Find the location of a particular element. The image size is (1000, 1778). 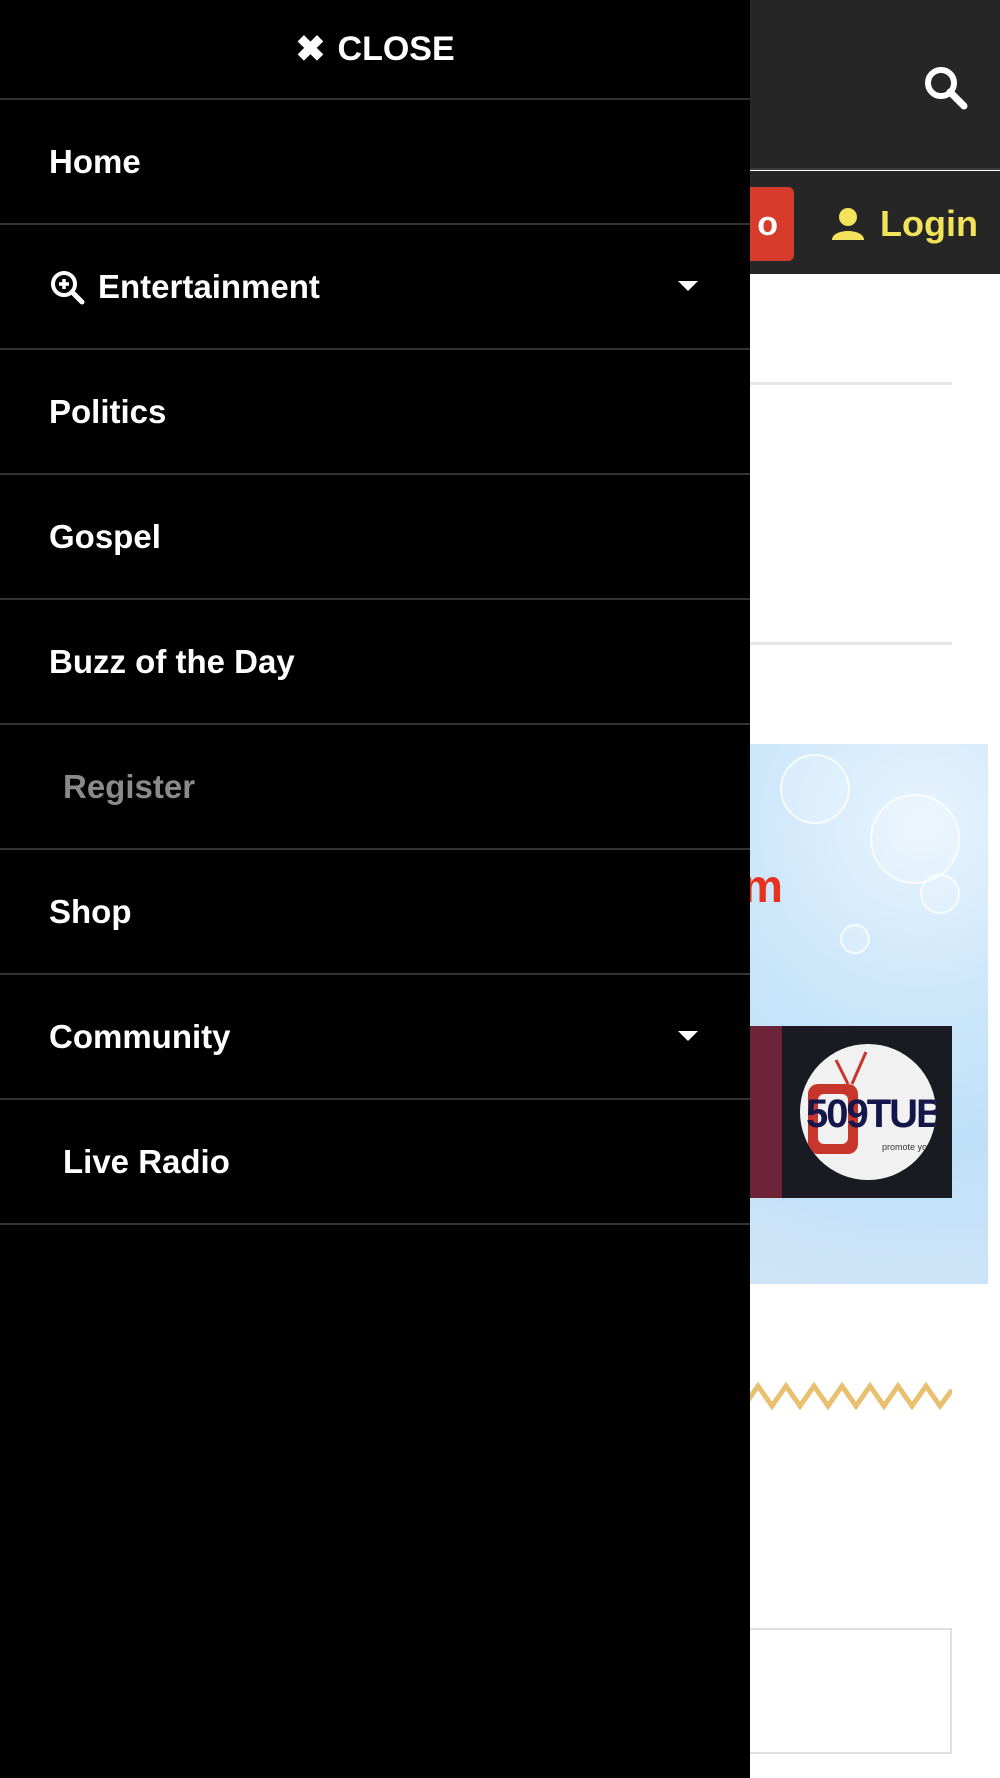

login-button: Login is located at coordinates (904, 224).